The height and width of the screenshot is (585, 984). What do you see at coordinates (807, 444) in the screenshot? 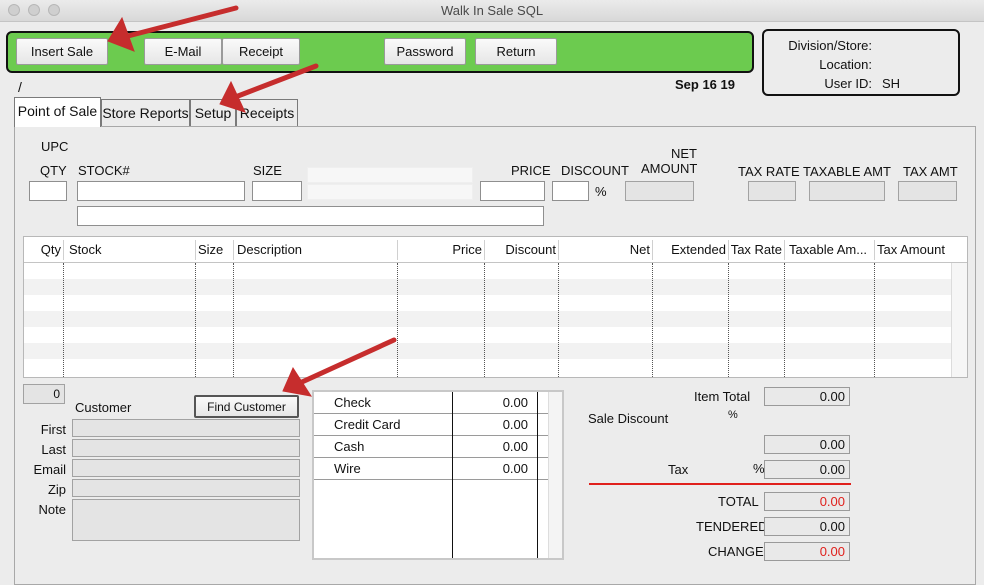
I see `sale-discount-field: 0.00` at bounding box center [807, 444].